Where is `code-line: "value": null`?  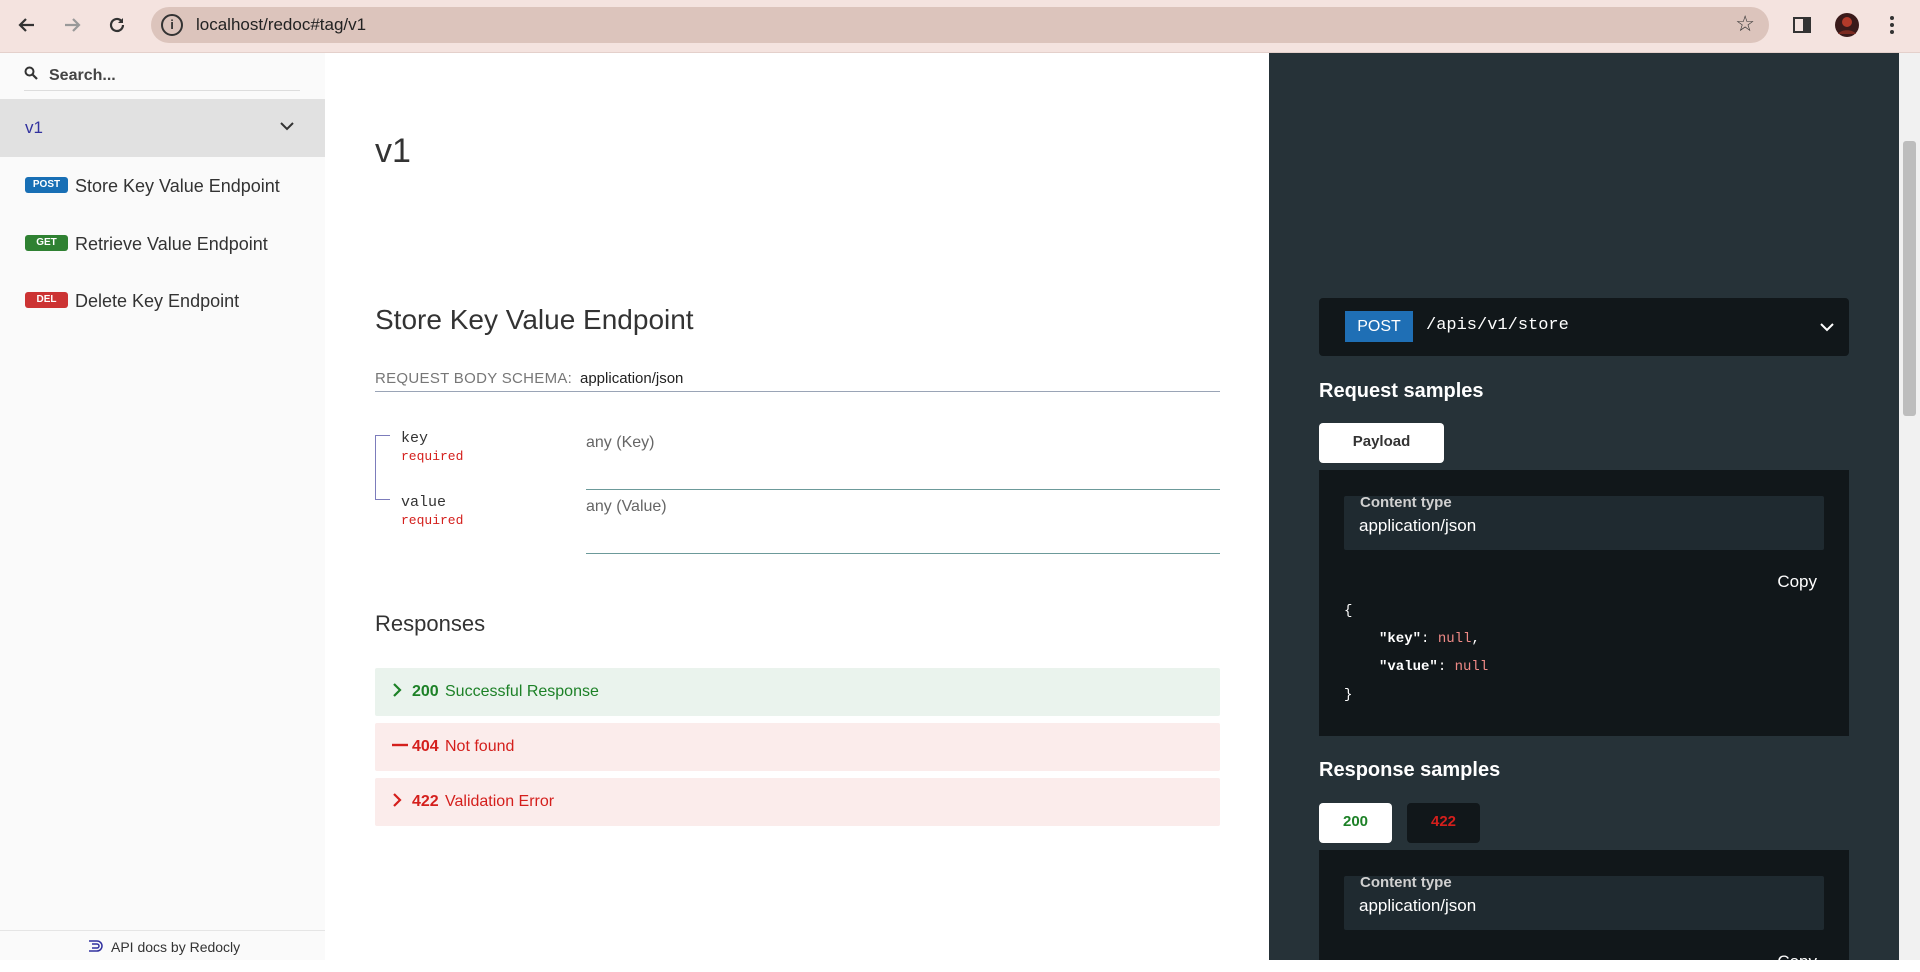 code-line: "value": null is located at coordinates (1434, 667).